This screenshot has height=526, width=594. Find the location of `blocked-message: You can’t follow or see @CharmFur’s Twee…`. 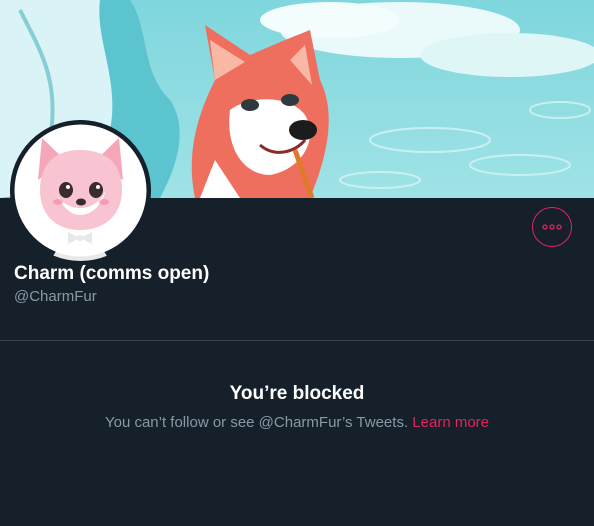

blocked-message: You can’t follow or see @CharmFur’s Twee… is located at coordinates (297, 422).